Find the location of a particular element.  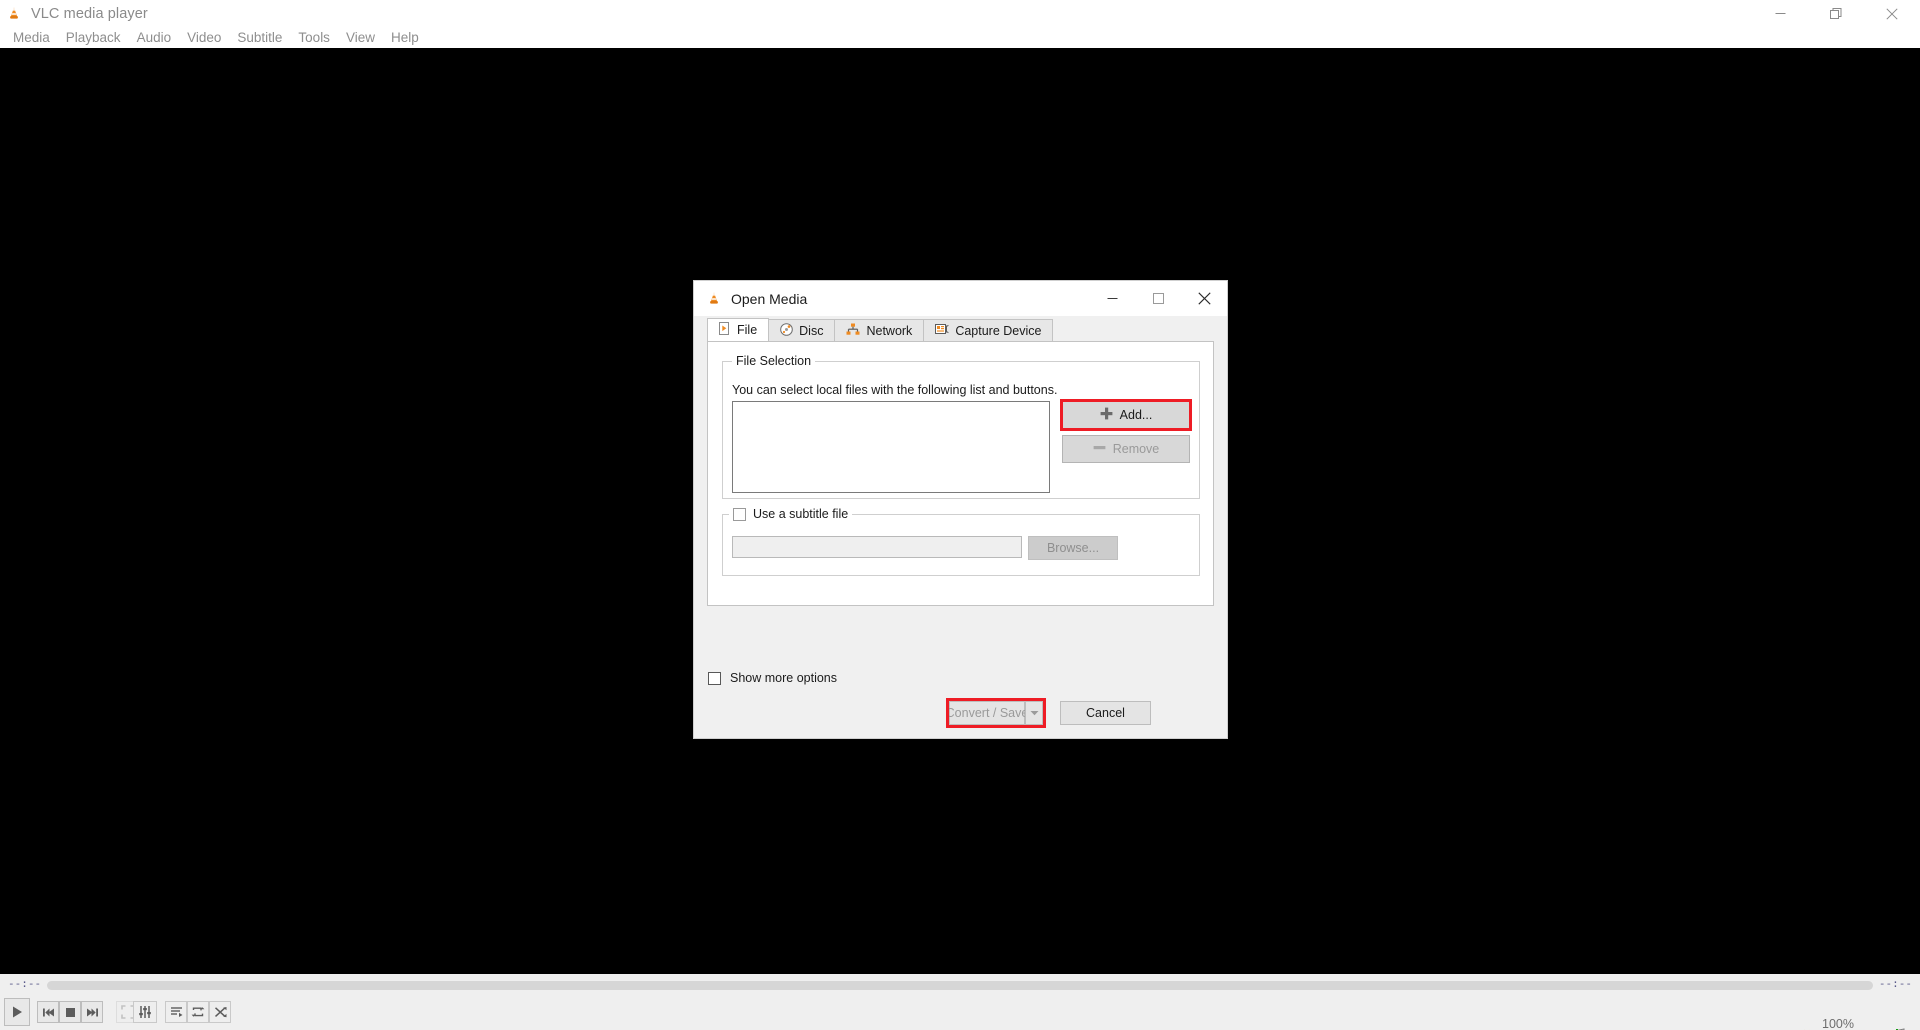

playlist-button is located at coordinates (176, 1012).